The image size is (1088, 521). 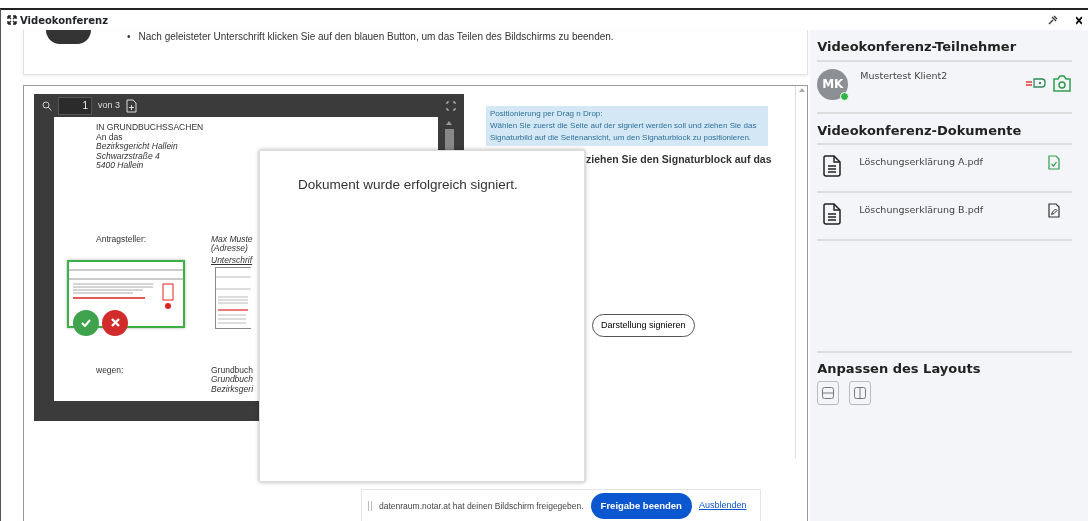 I want to click on stop-sharing-button: Freigabe beenden, so click(x=641, y=506).